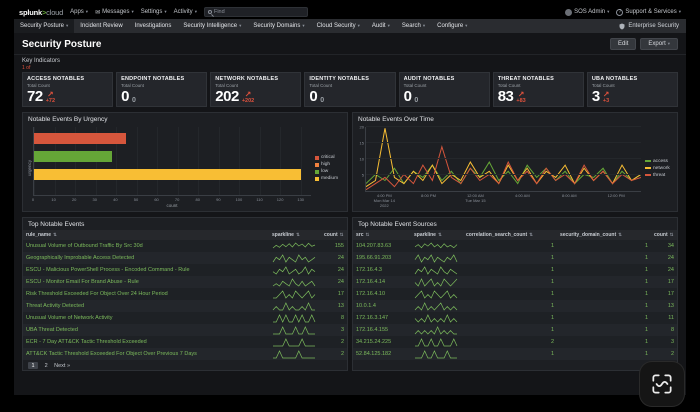  I want to click on src-link: 172.16.4.14, so click(370, 282).